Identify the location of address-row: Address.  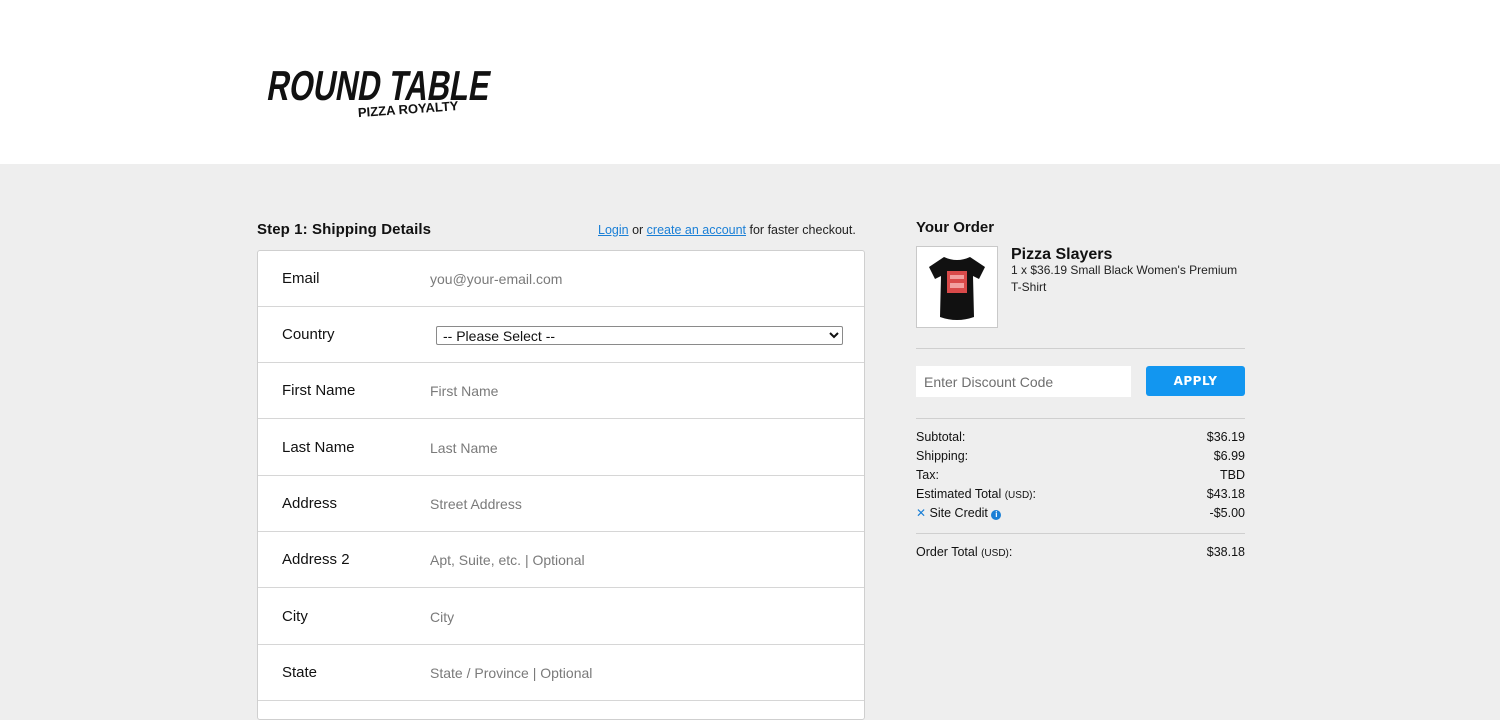
(561, 504).